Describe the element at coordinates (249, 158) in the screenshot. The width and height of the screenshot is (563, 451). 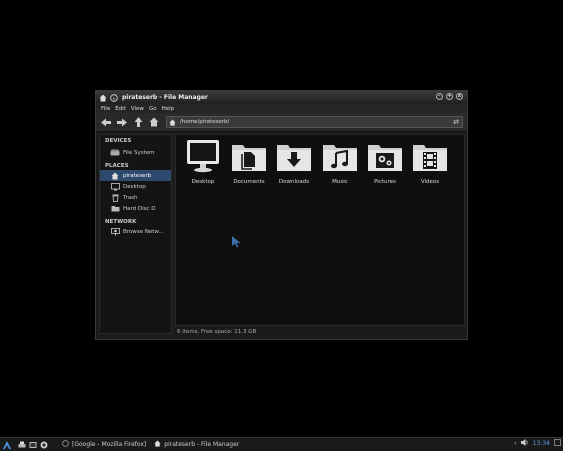
I see `documents-icon` at that location.